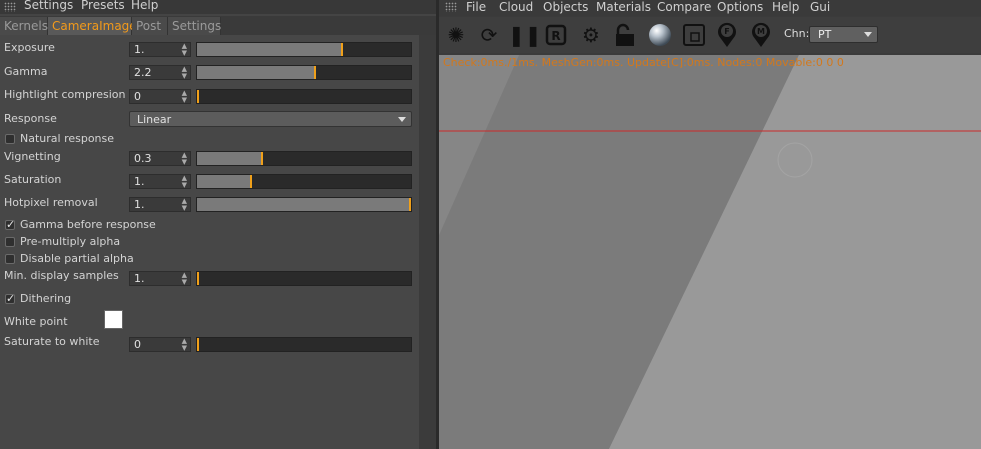 The image size is (981, 449). I want to click on gamma-label: Gamma, so click(26, 71).